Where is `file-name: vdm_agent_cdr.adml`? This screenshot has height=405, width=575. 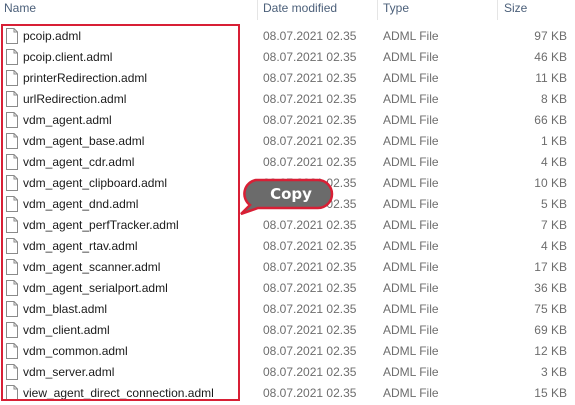
file-name: vdm_agent_cdr.adml is located at coordinates (79, 162).